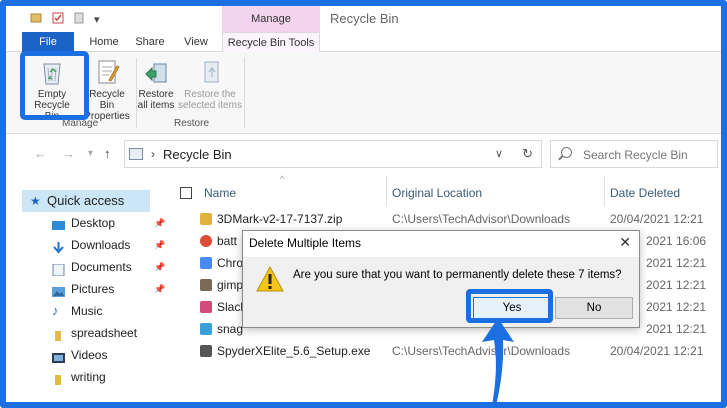 The height and width of the screenshot is (408, 727). What do you see at coordinates (68, 153) in the screenshot?
I see `forward-arrow-icon: →` at bounding box center [68, 153].